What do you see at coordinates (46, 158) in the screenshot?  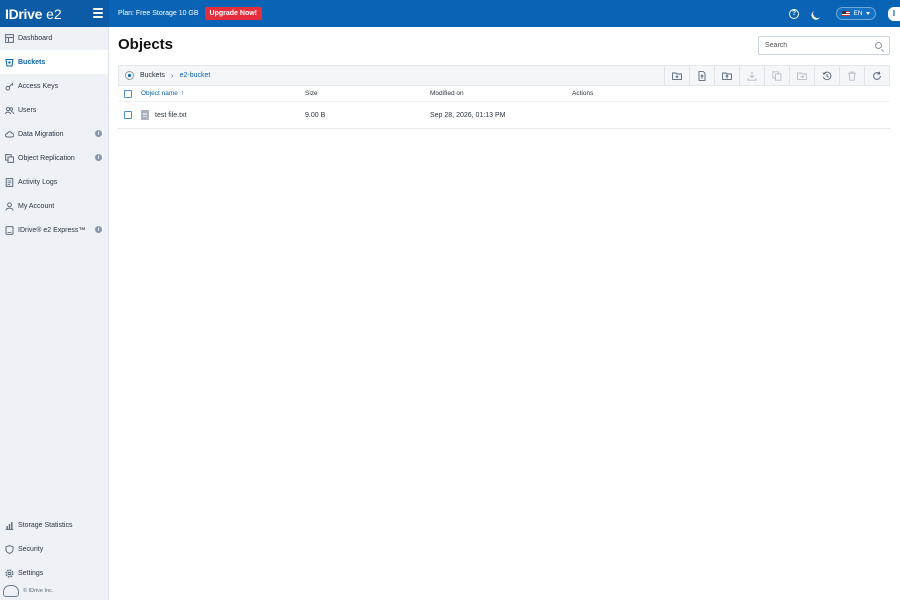 I see `sidebar-item-label: Object Replication` at bounding box center [46, 158].